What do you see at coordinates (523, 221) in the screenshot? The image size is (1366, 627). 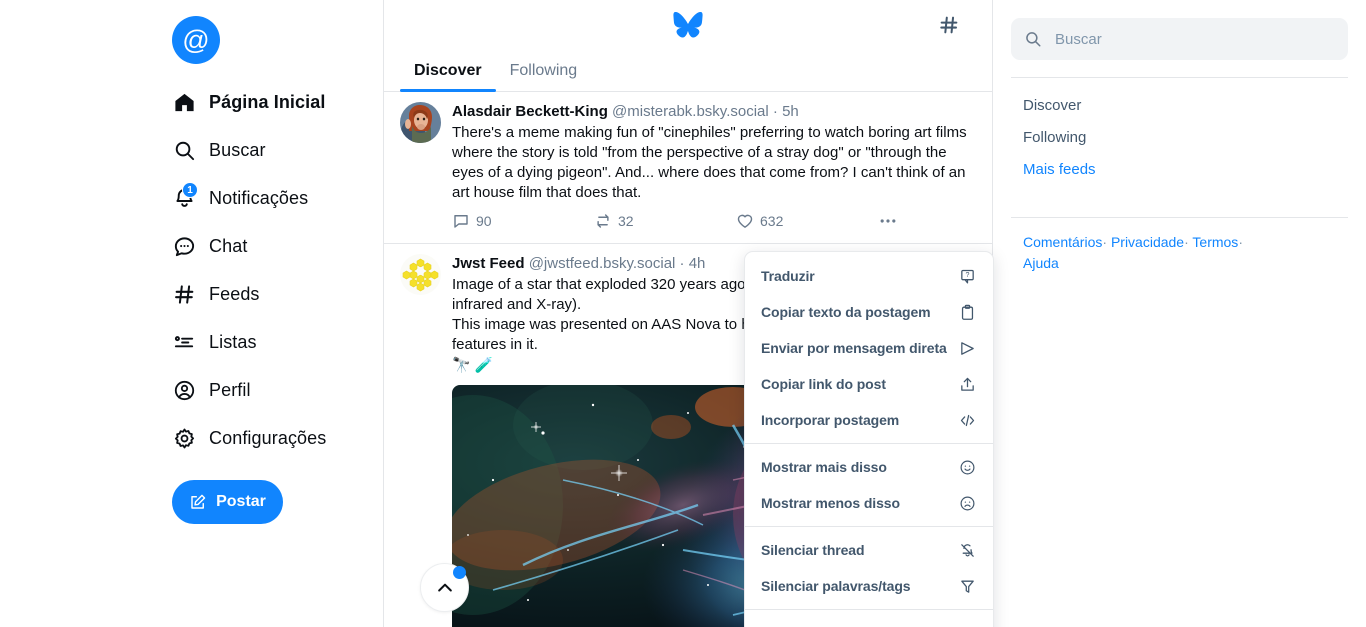 I see `reply-button: 90` at bounding box center [523, 221].